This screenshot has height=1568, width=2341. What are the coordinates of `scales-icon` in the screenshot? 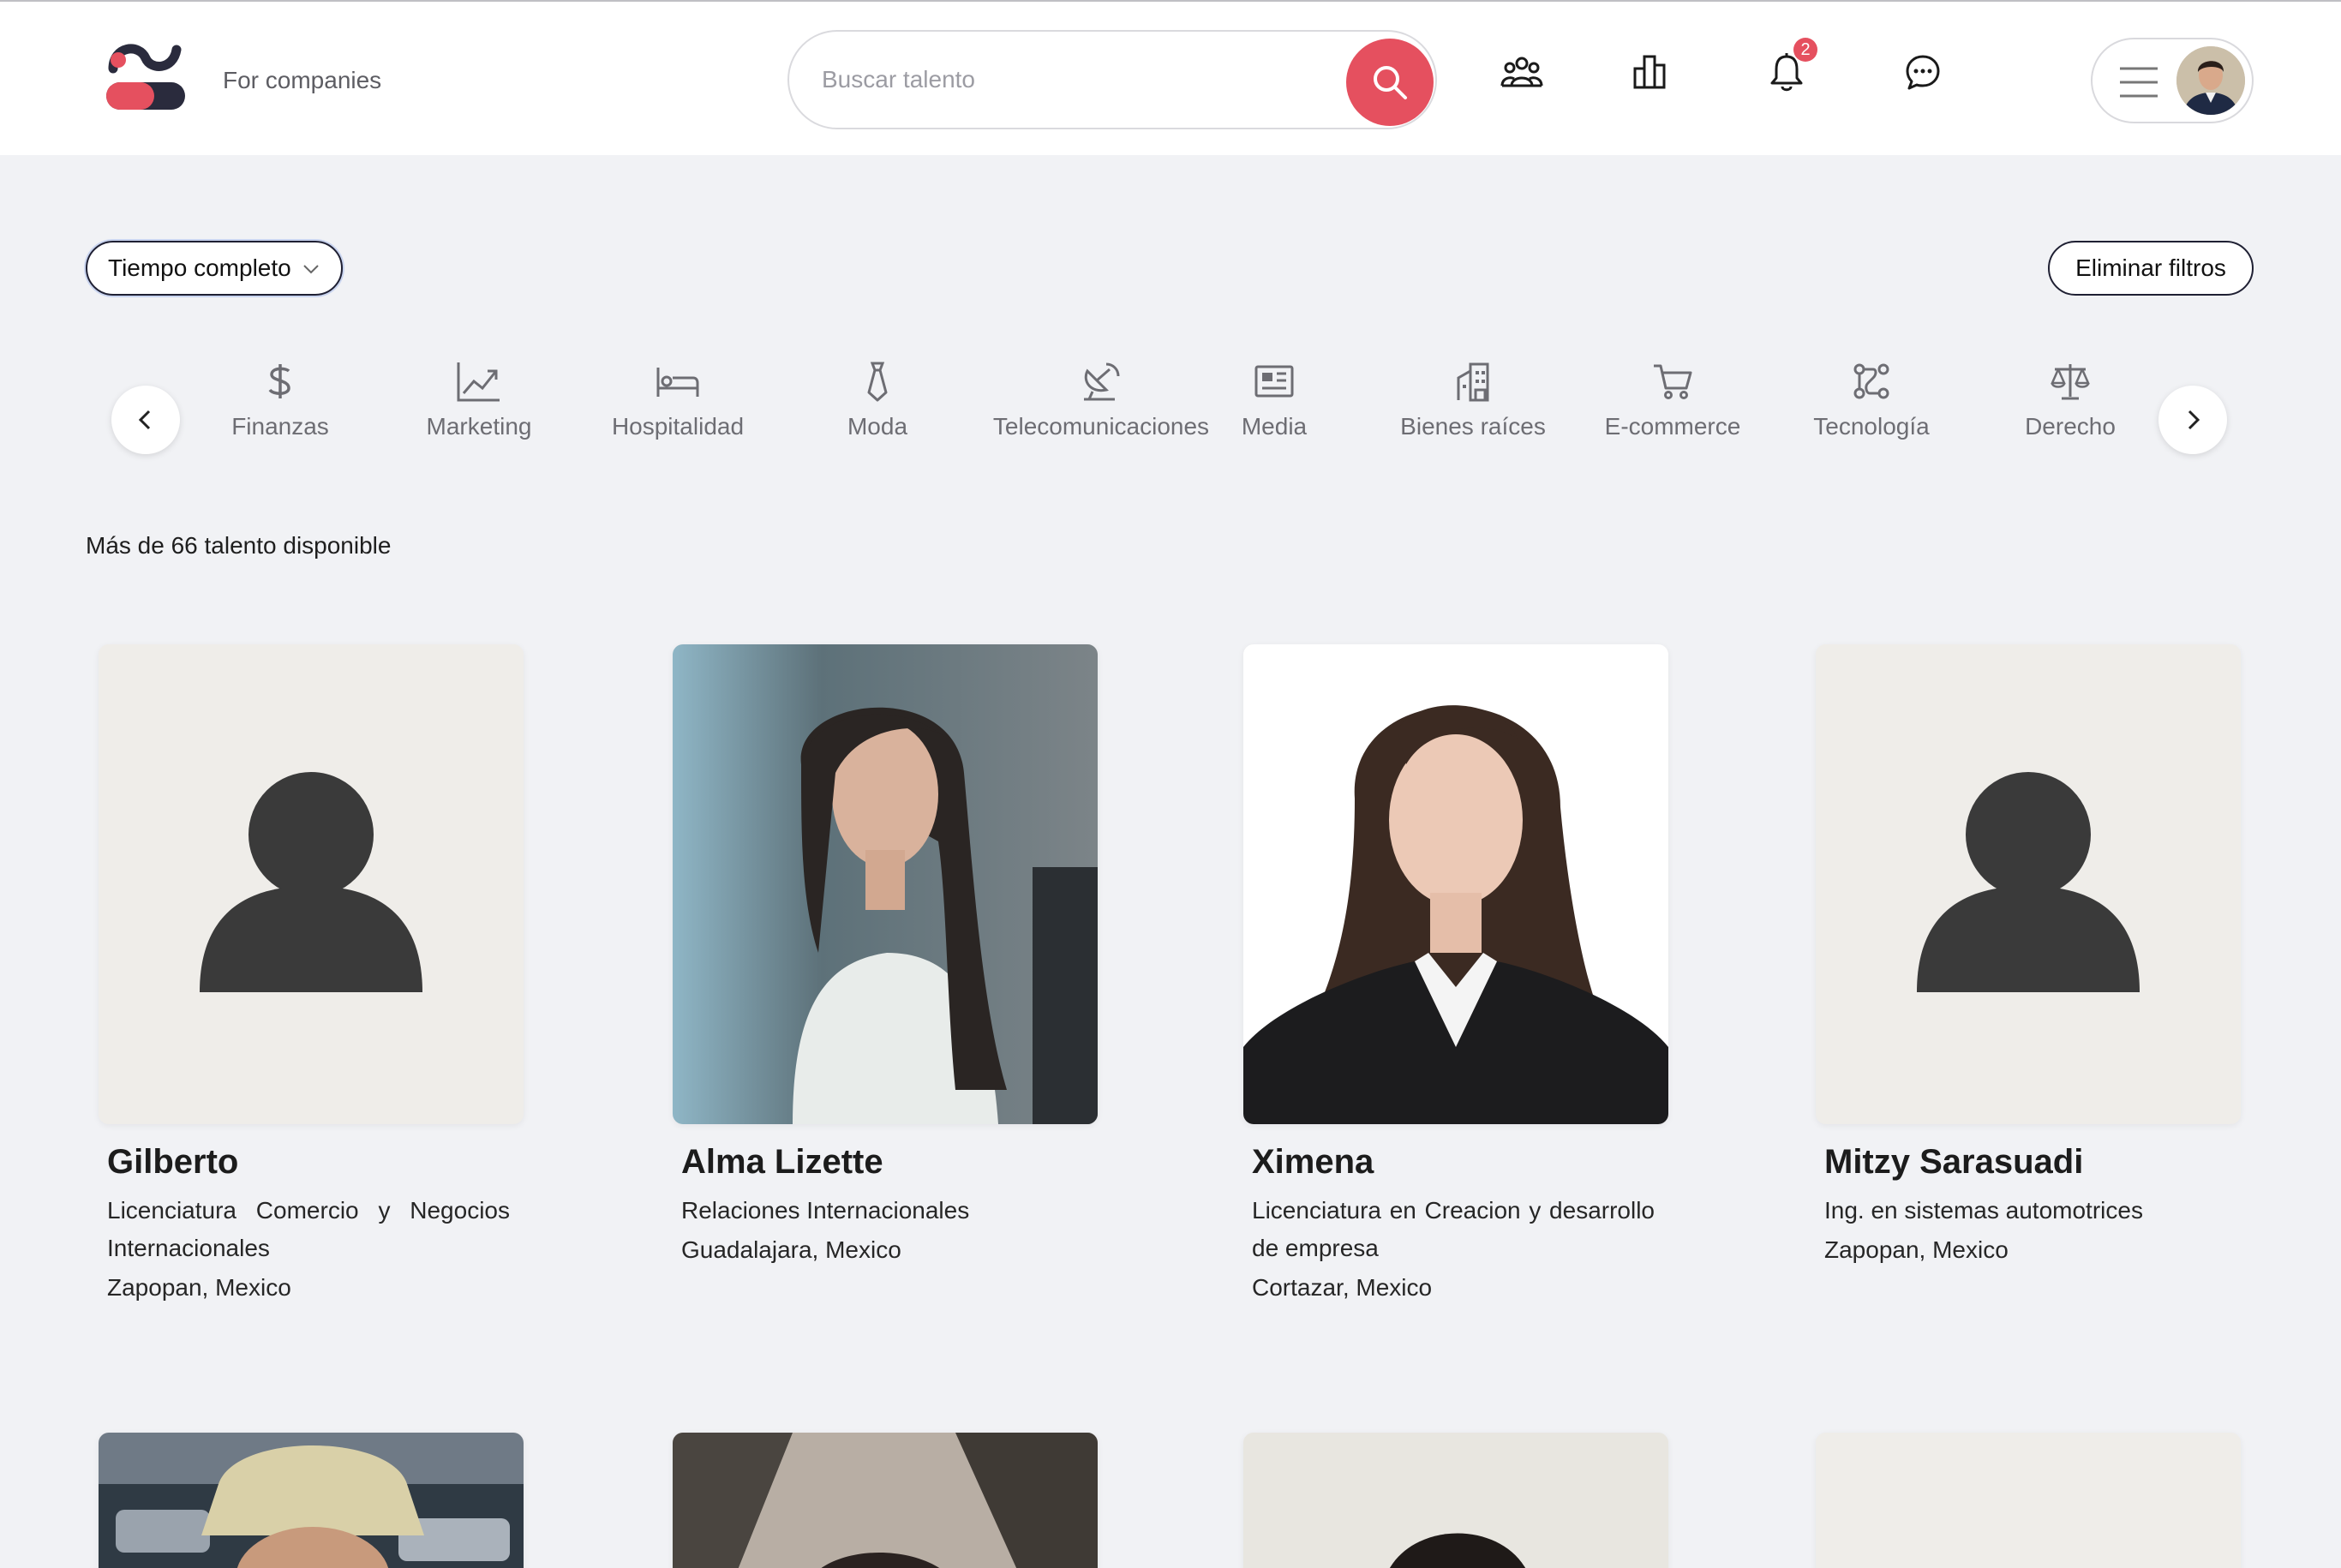 It's located at (2070, 382).